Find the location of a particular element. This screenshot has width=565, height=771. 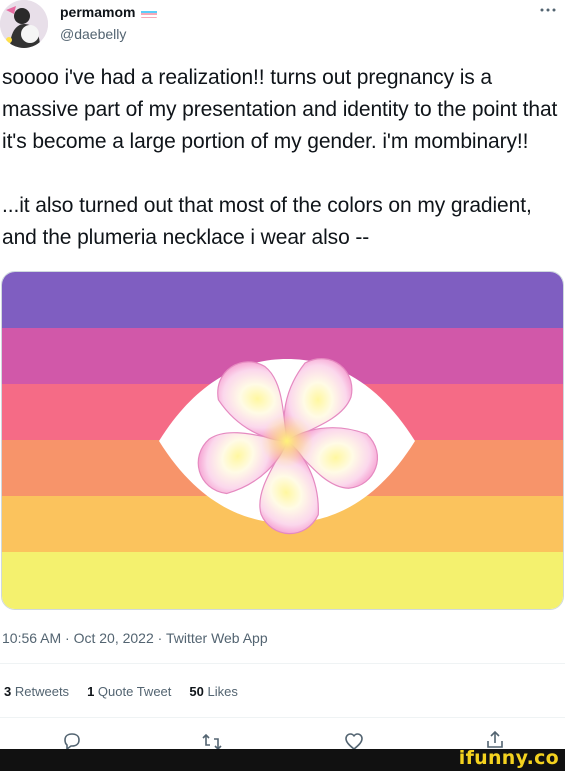

more-options-icon is located at coordinates (548, 10).